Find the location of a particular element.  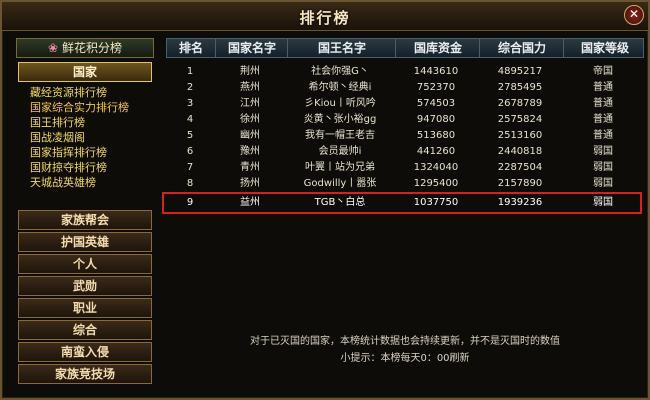

cell-nation: 徐州 is located at coordinates (250, 119).